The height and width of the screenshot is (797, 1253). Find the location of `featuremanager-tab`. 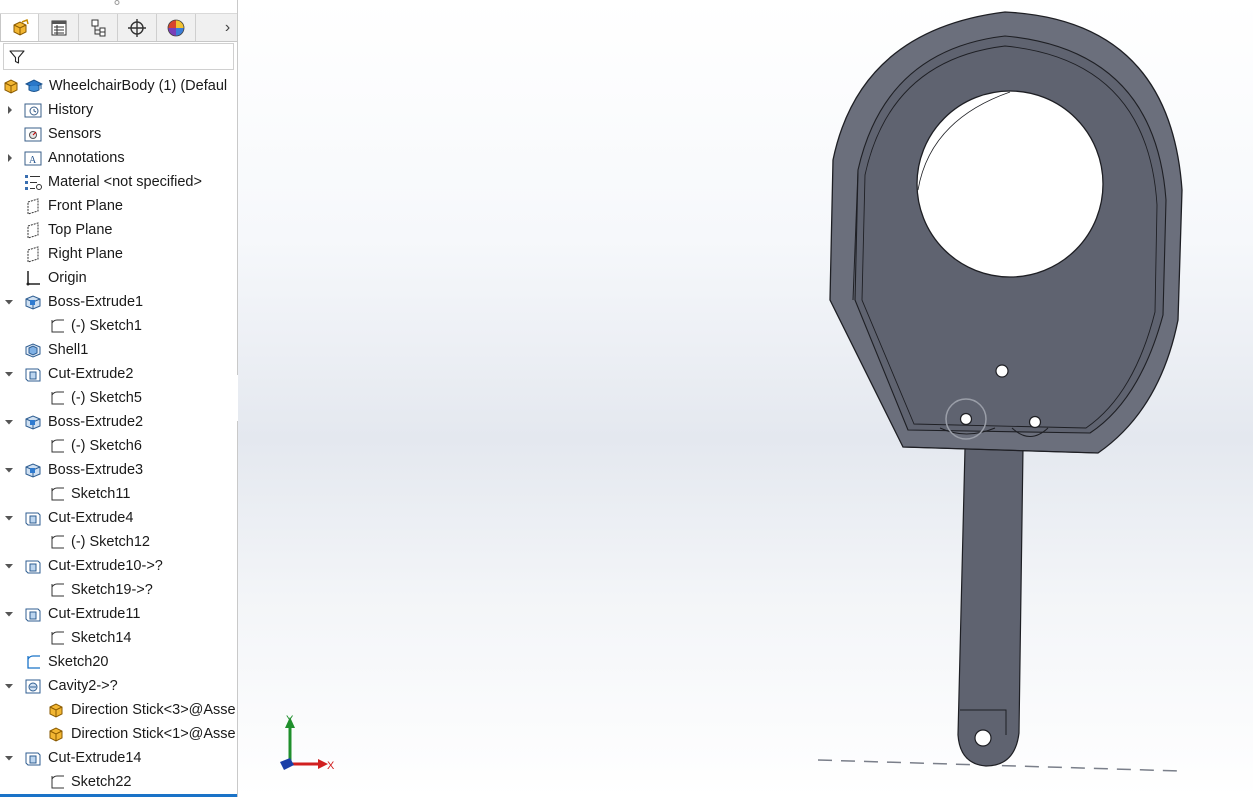

featuremanager-tab is located at coordinates (19, 27).